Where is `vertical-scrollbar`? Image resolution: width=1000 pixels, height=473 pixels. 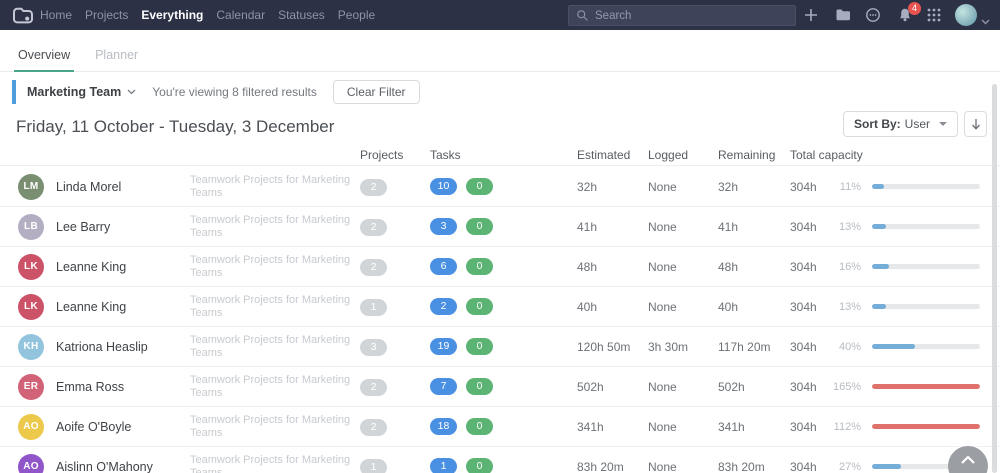 vertical-scrollbar is located at coordinates (994, 278).